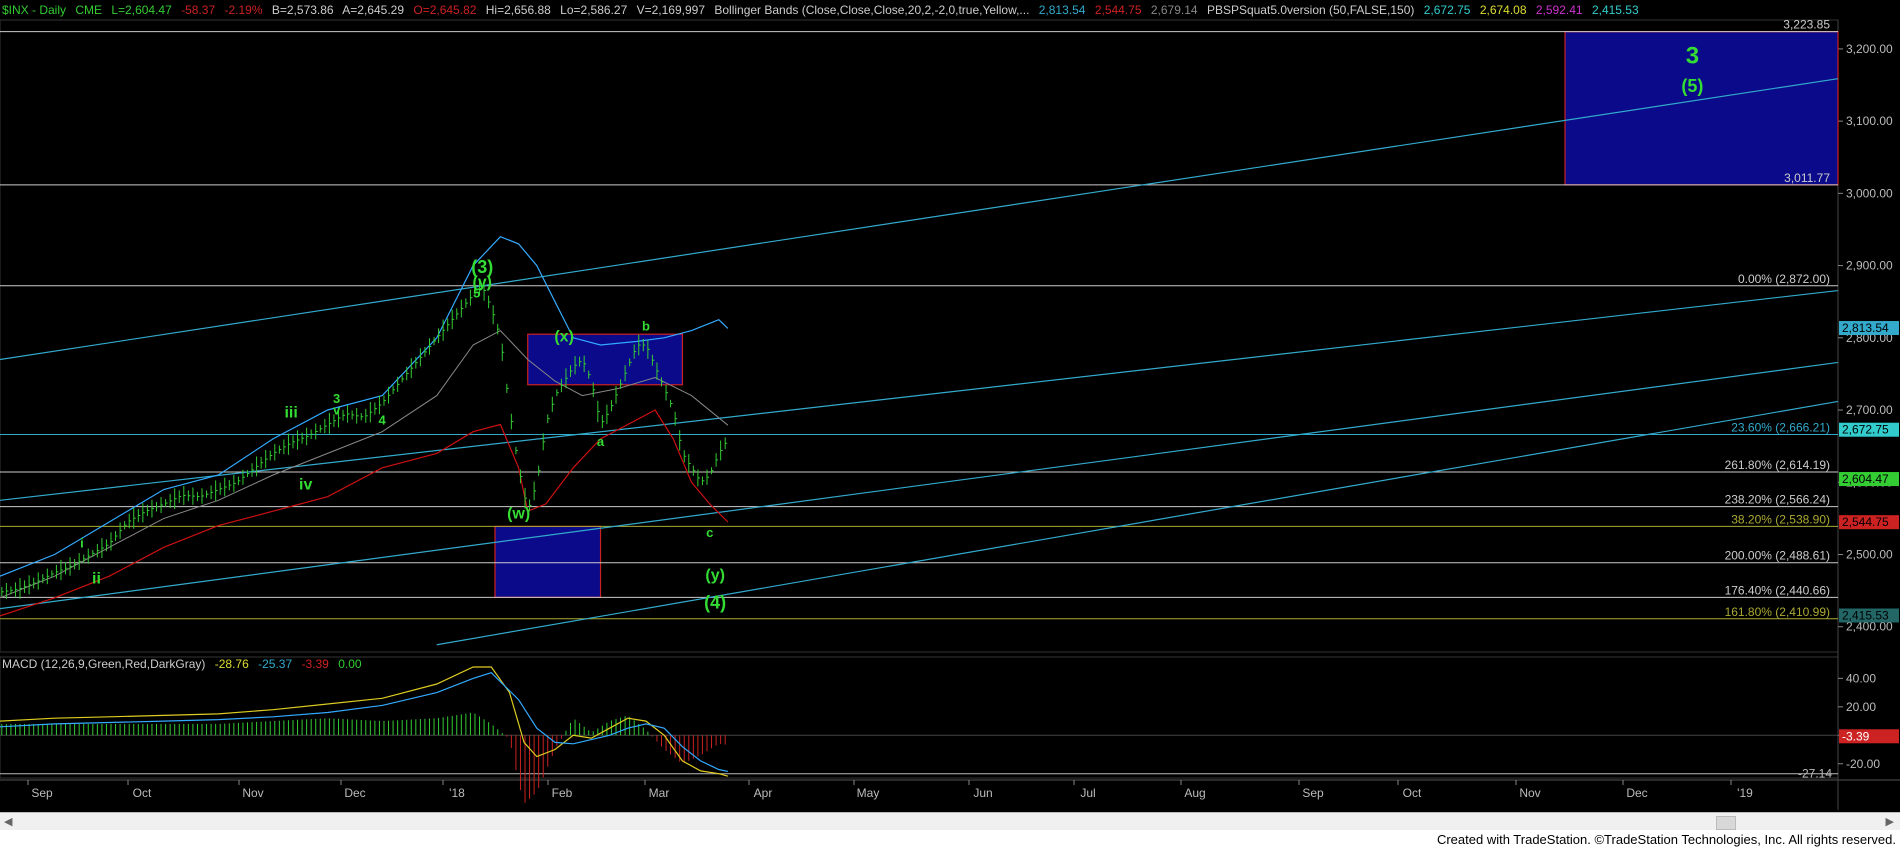 The image size is (1900, 850). What do you see at coordinates (1807, 178) in the screenshot?
I see `level-label: 3,011.77` at bounding box center [1807, 178].